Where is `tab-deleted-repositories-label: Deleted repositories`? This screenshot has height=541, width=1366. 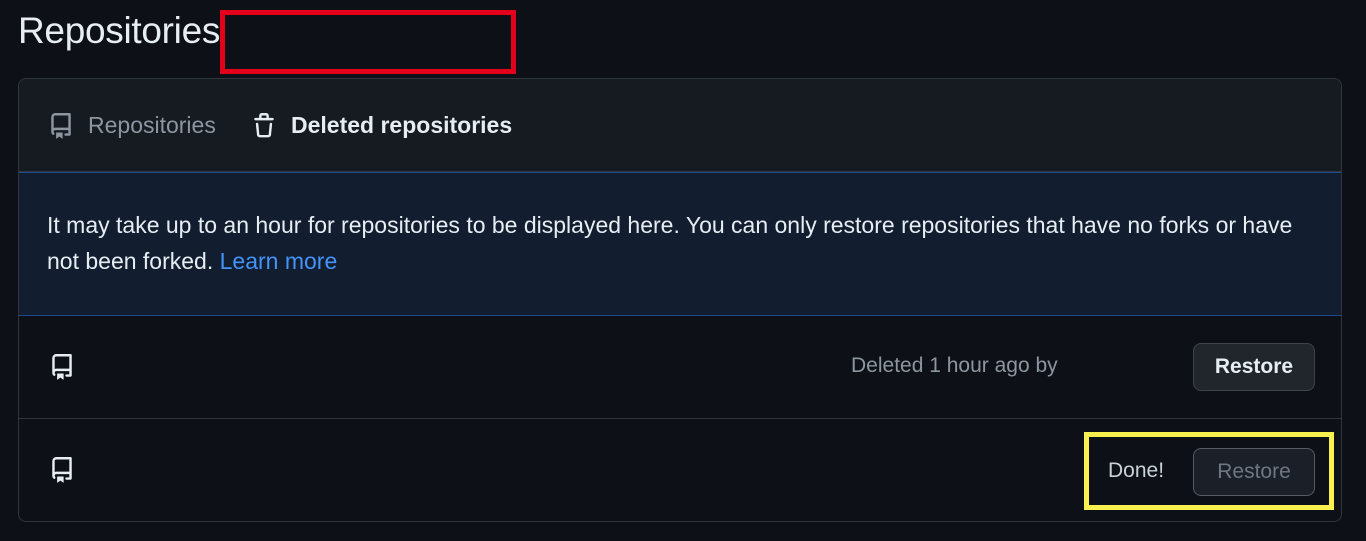 tab-deleted-repositories-label: Deleted repositories is located at coordinates (402, 125).